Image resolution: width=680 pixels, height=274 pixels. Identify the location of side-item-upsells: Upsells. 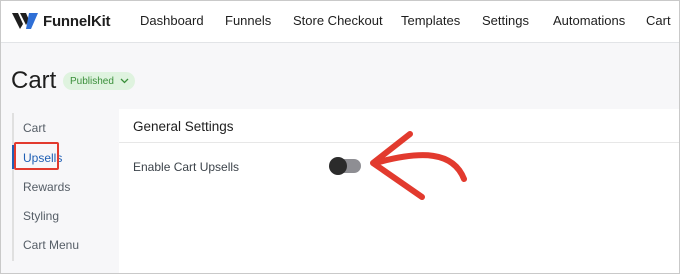
(42, 158).